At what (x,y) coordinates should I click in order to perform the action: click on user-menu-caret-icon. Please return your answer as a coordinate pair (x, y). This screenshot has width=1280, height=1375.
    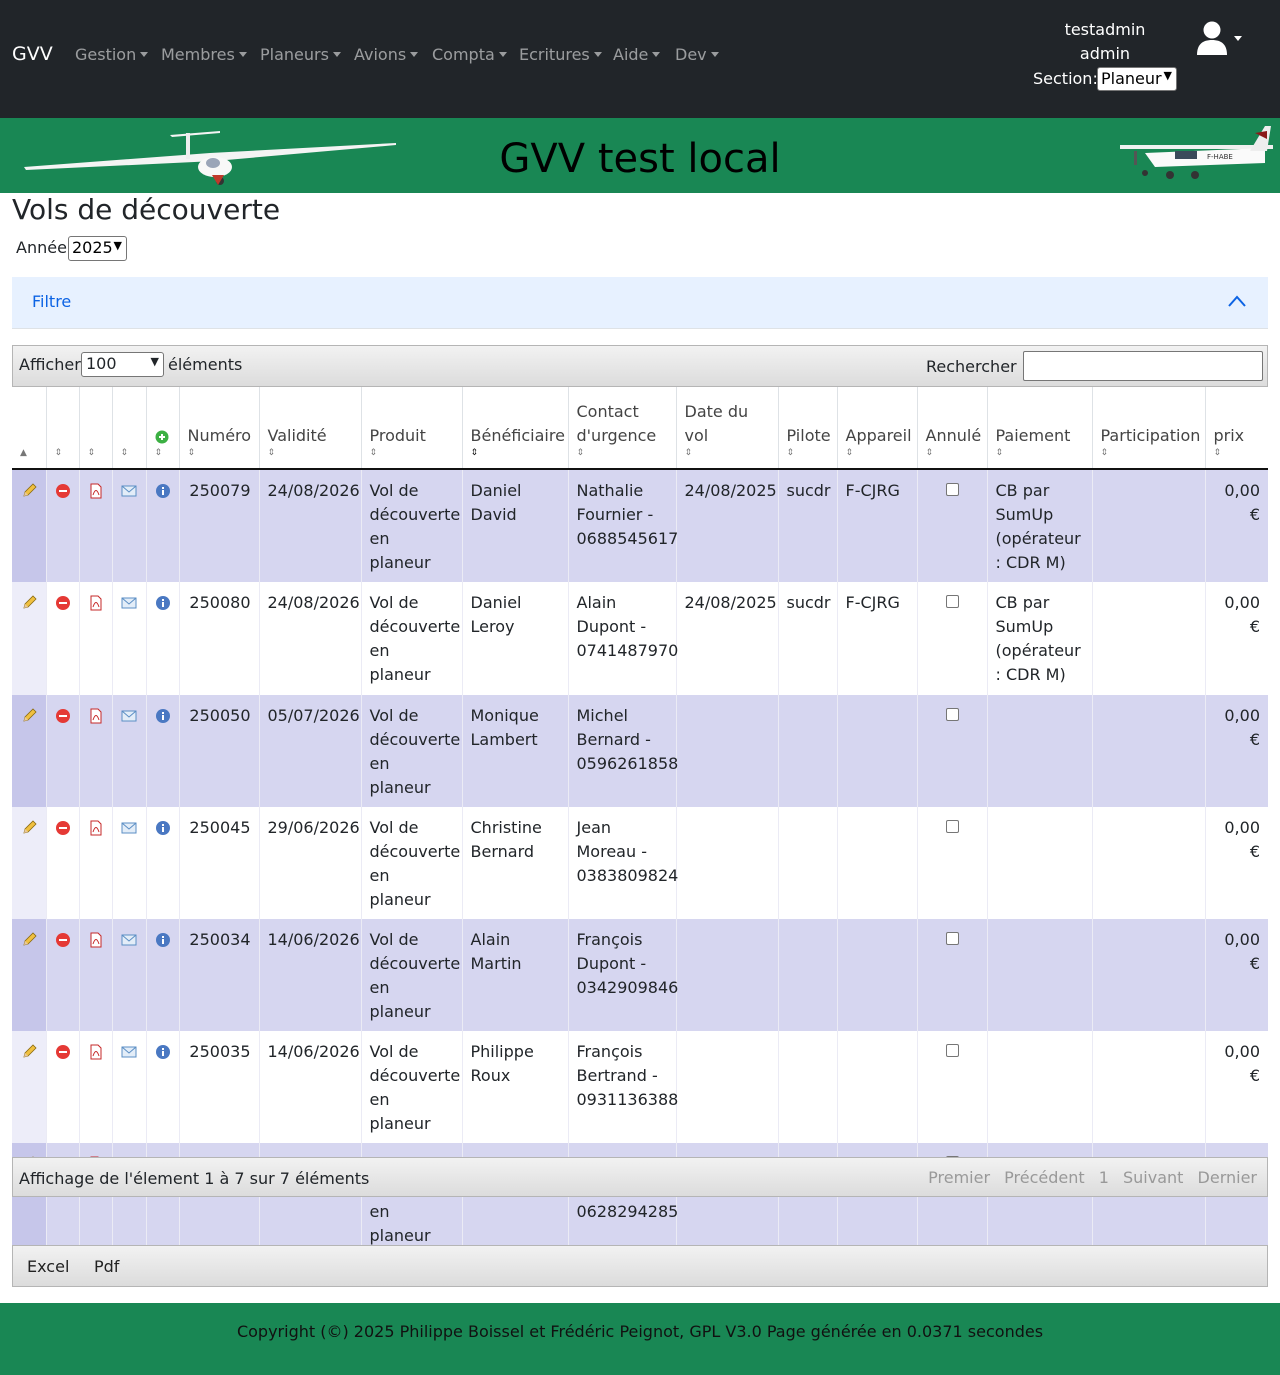
    Looking at the image, I should click on (1238, 38).